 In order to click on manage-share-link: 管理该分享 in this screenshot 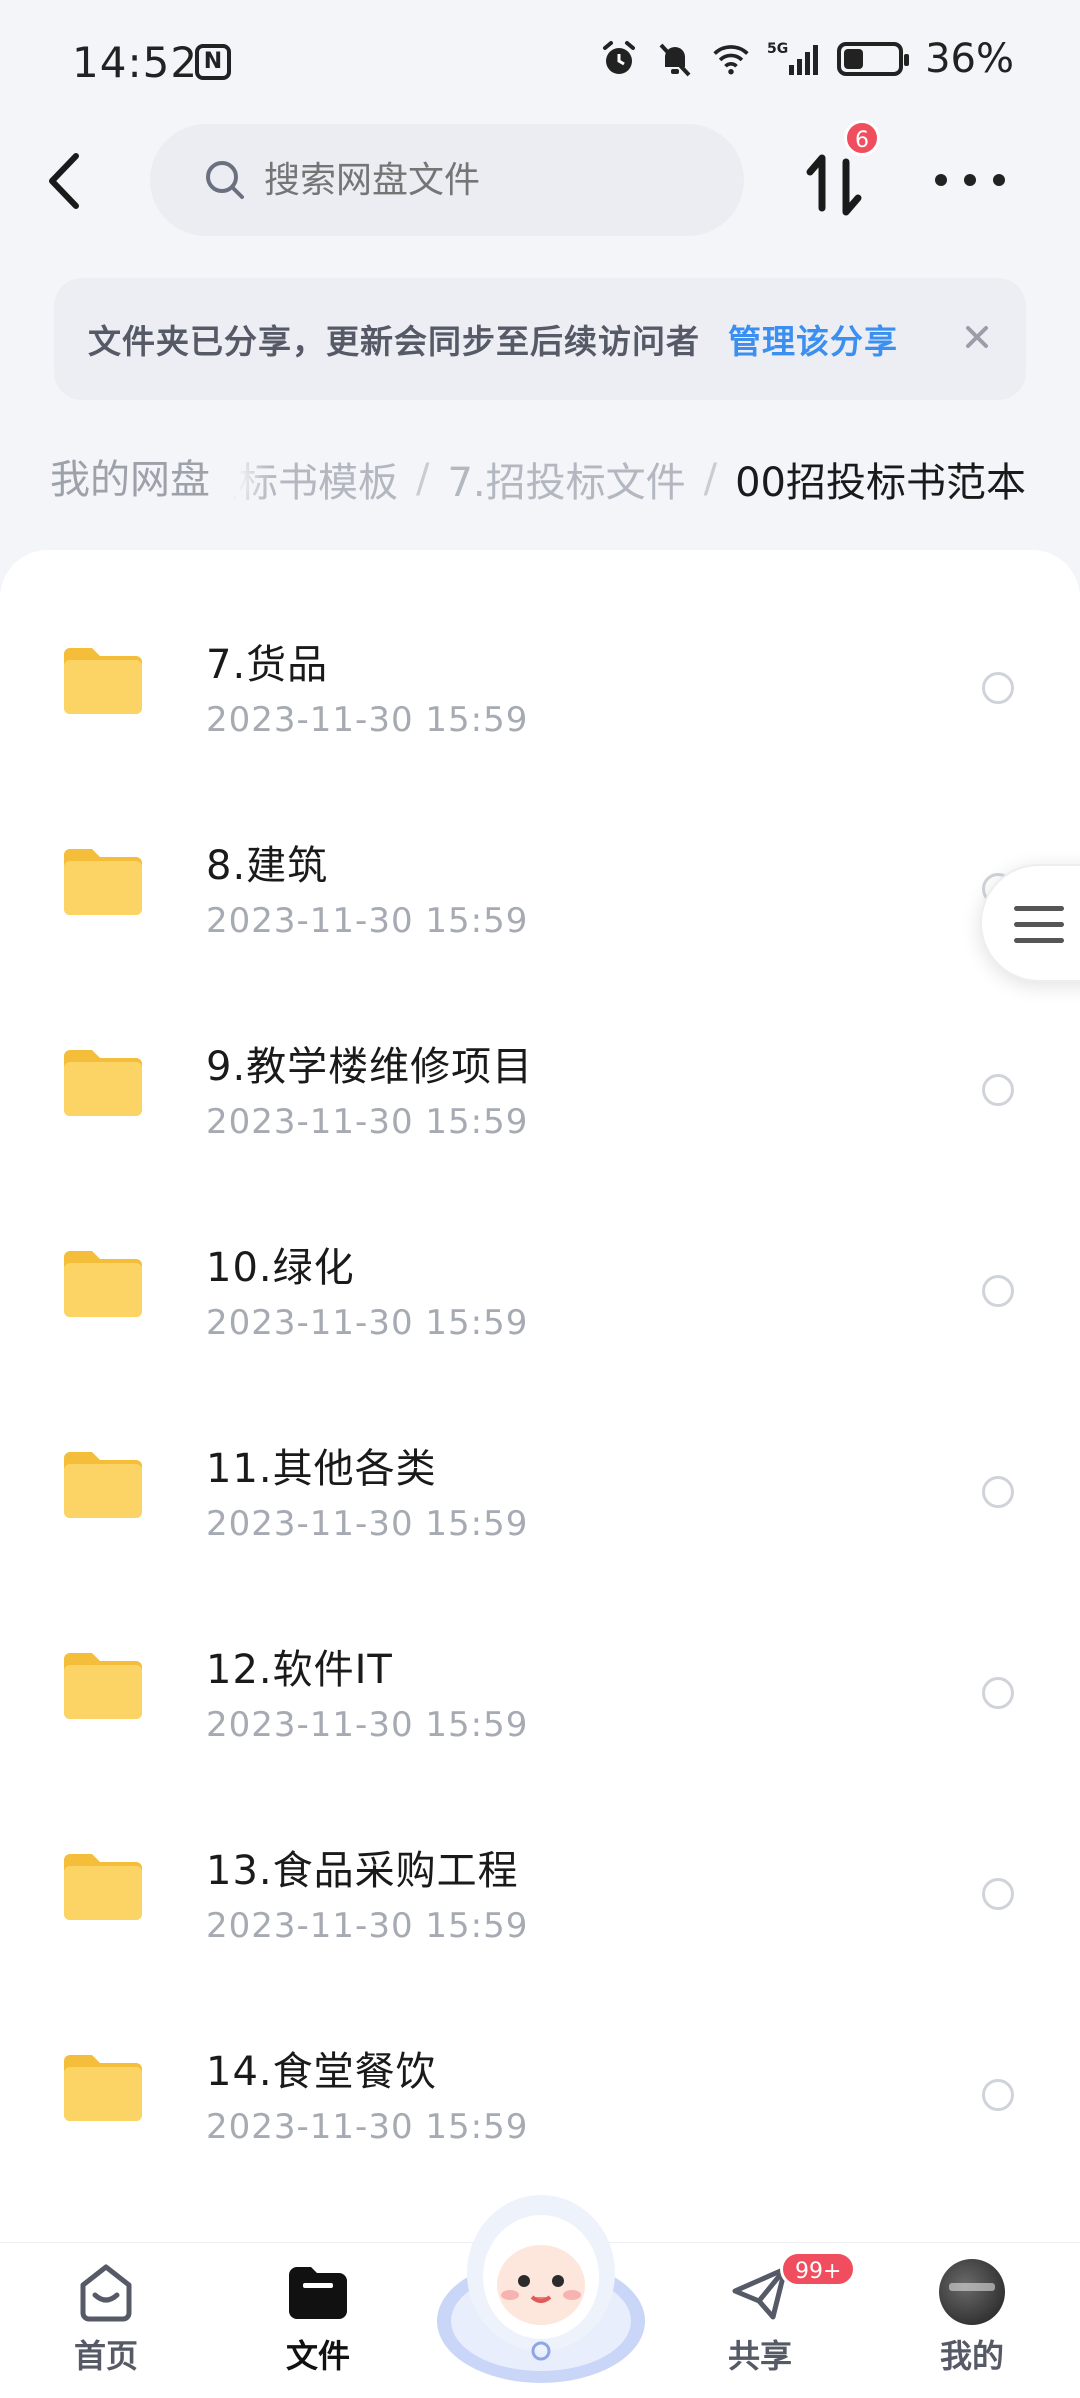, I will do `click(813, 339)`.